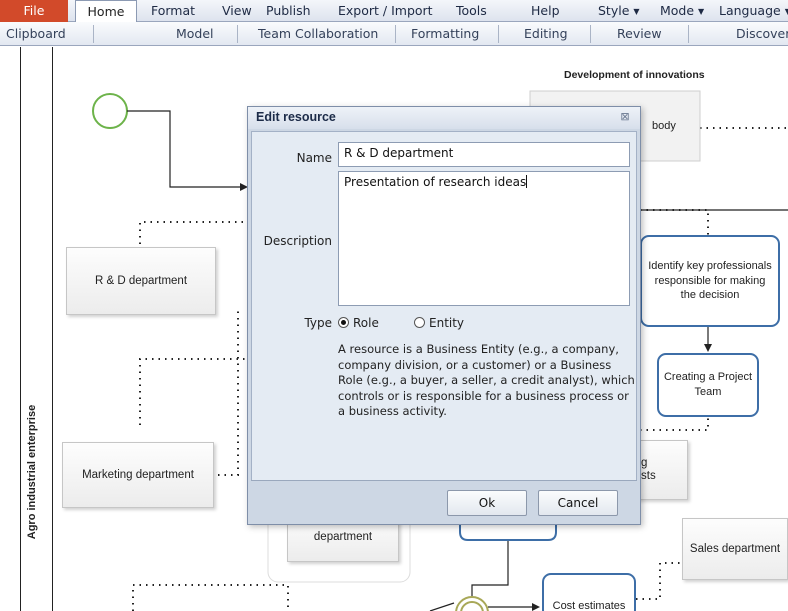  Describe the element at coordinates (106, 11) in the screenshot. I see `menu-home: Home` at that location.